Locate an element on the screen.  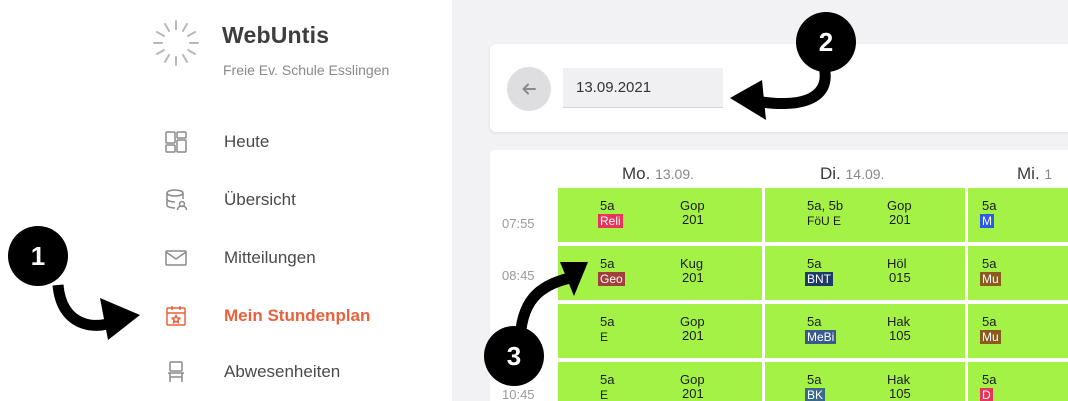
lesson-subject: MeBi is located at coordinates (821, 337).